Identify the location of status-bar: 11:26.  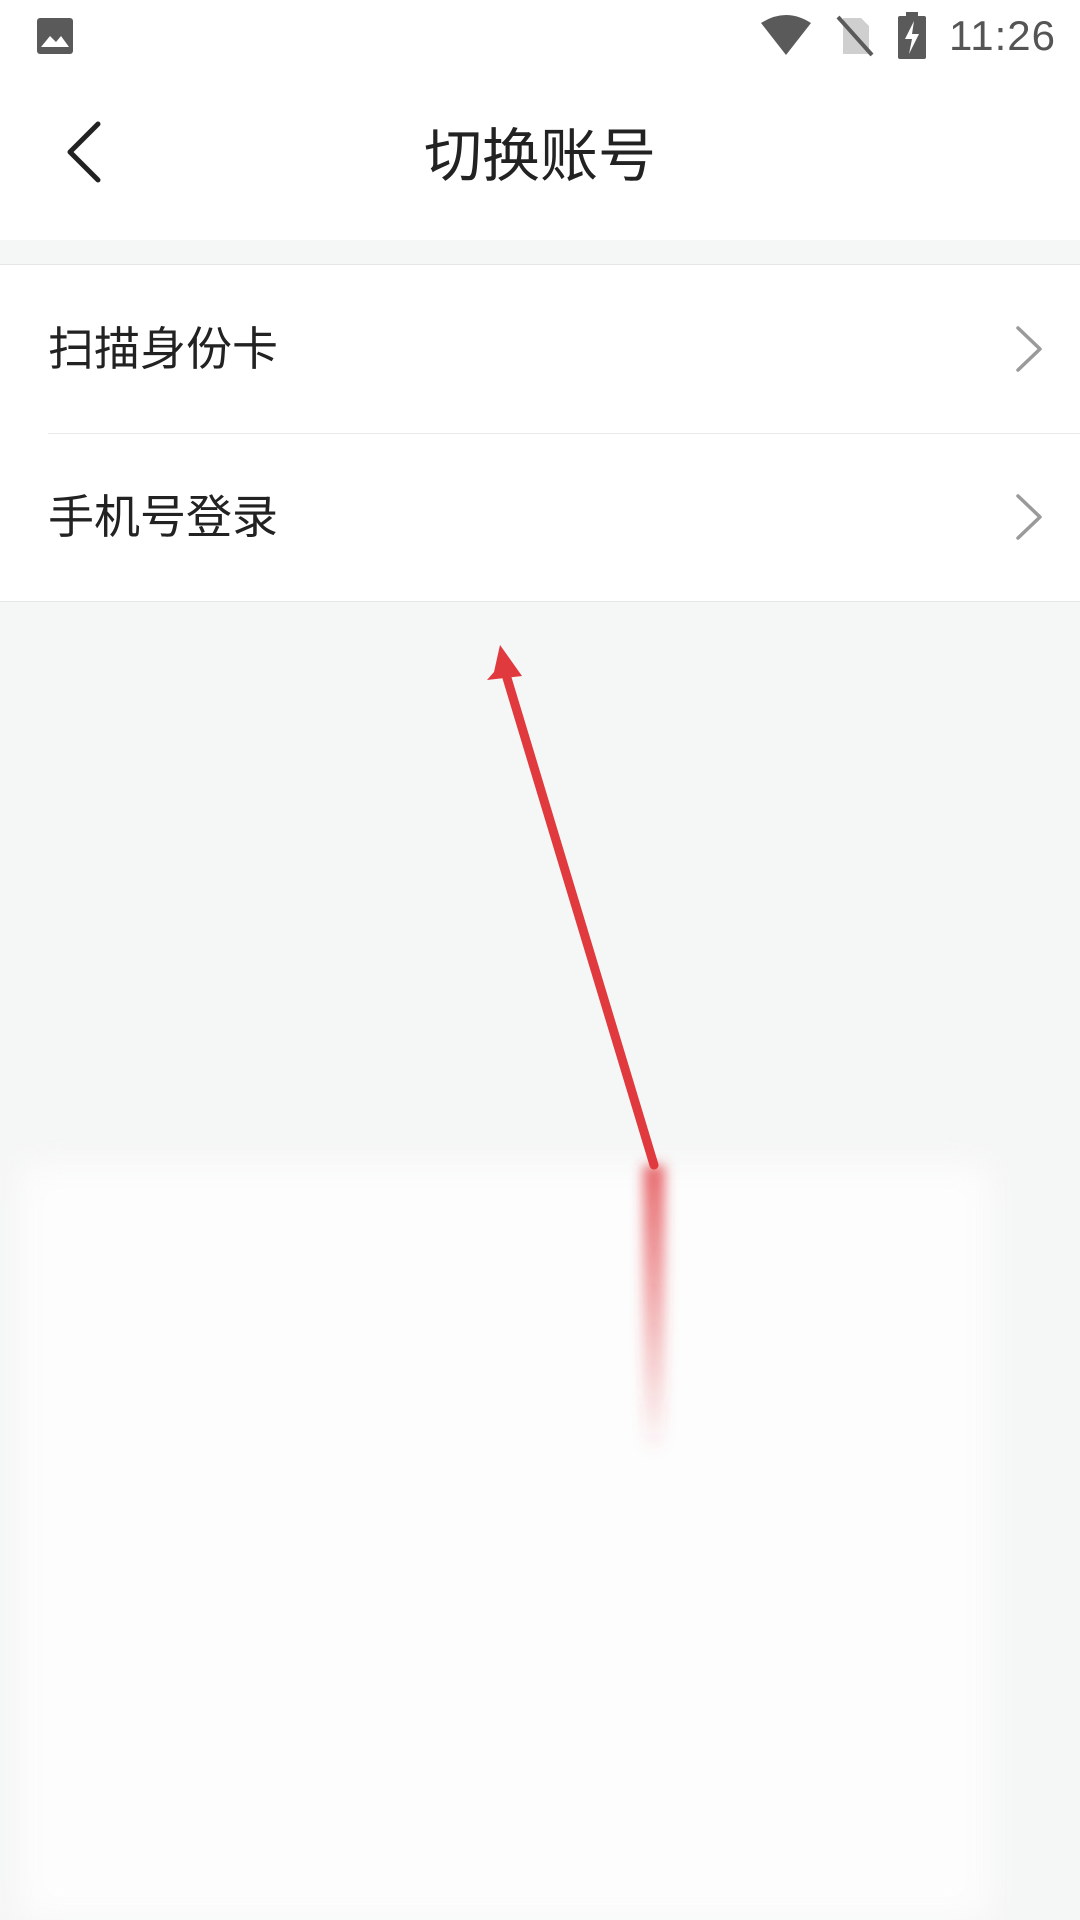
(540, 36).